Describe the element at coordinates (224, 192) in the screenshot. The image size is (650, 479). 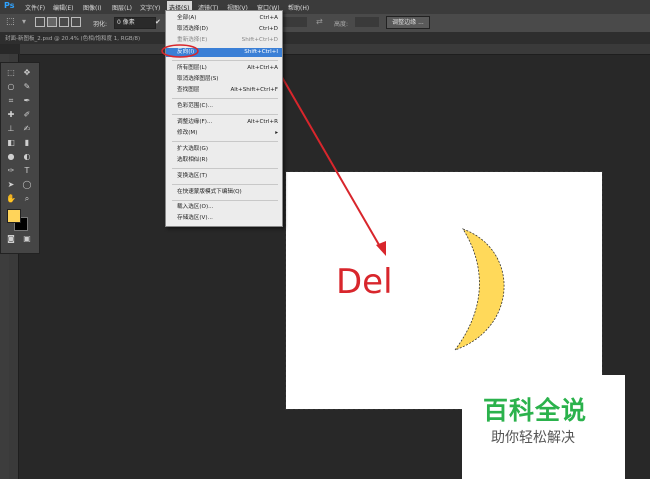
I see `menu-item-quick-mask: 在快速蒙版模式下编辑(Q)` at that location.